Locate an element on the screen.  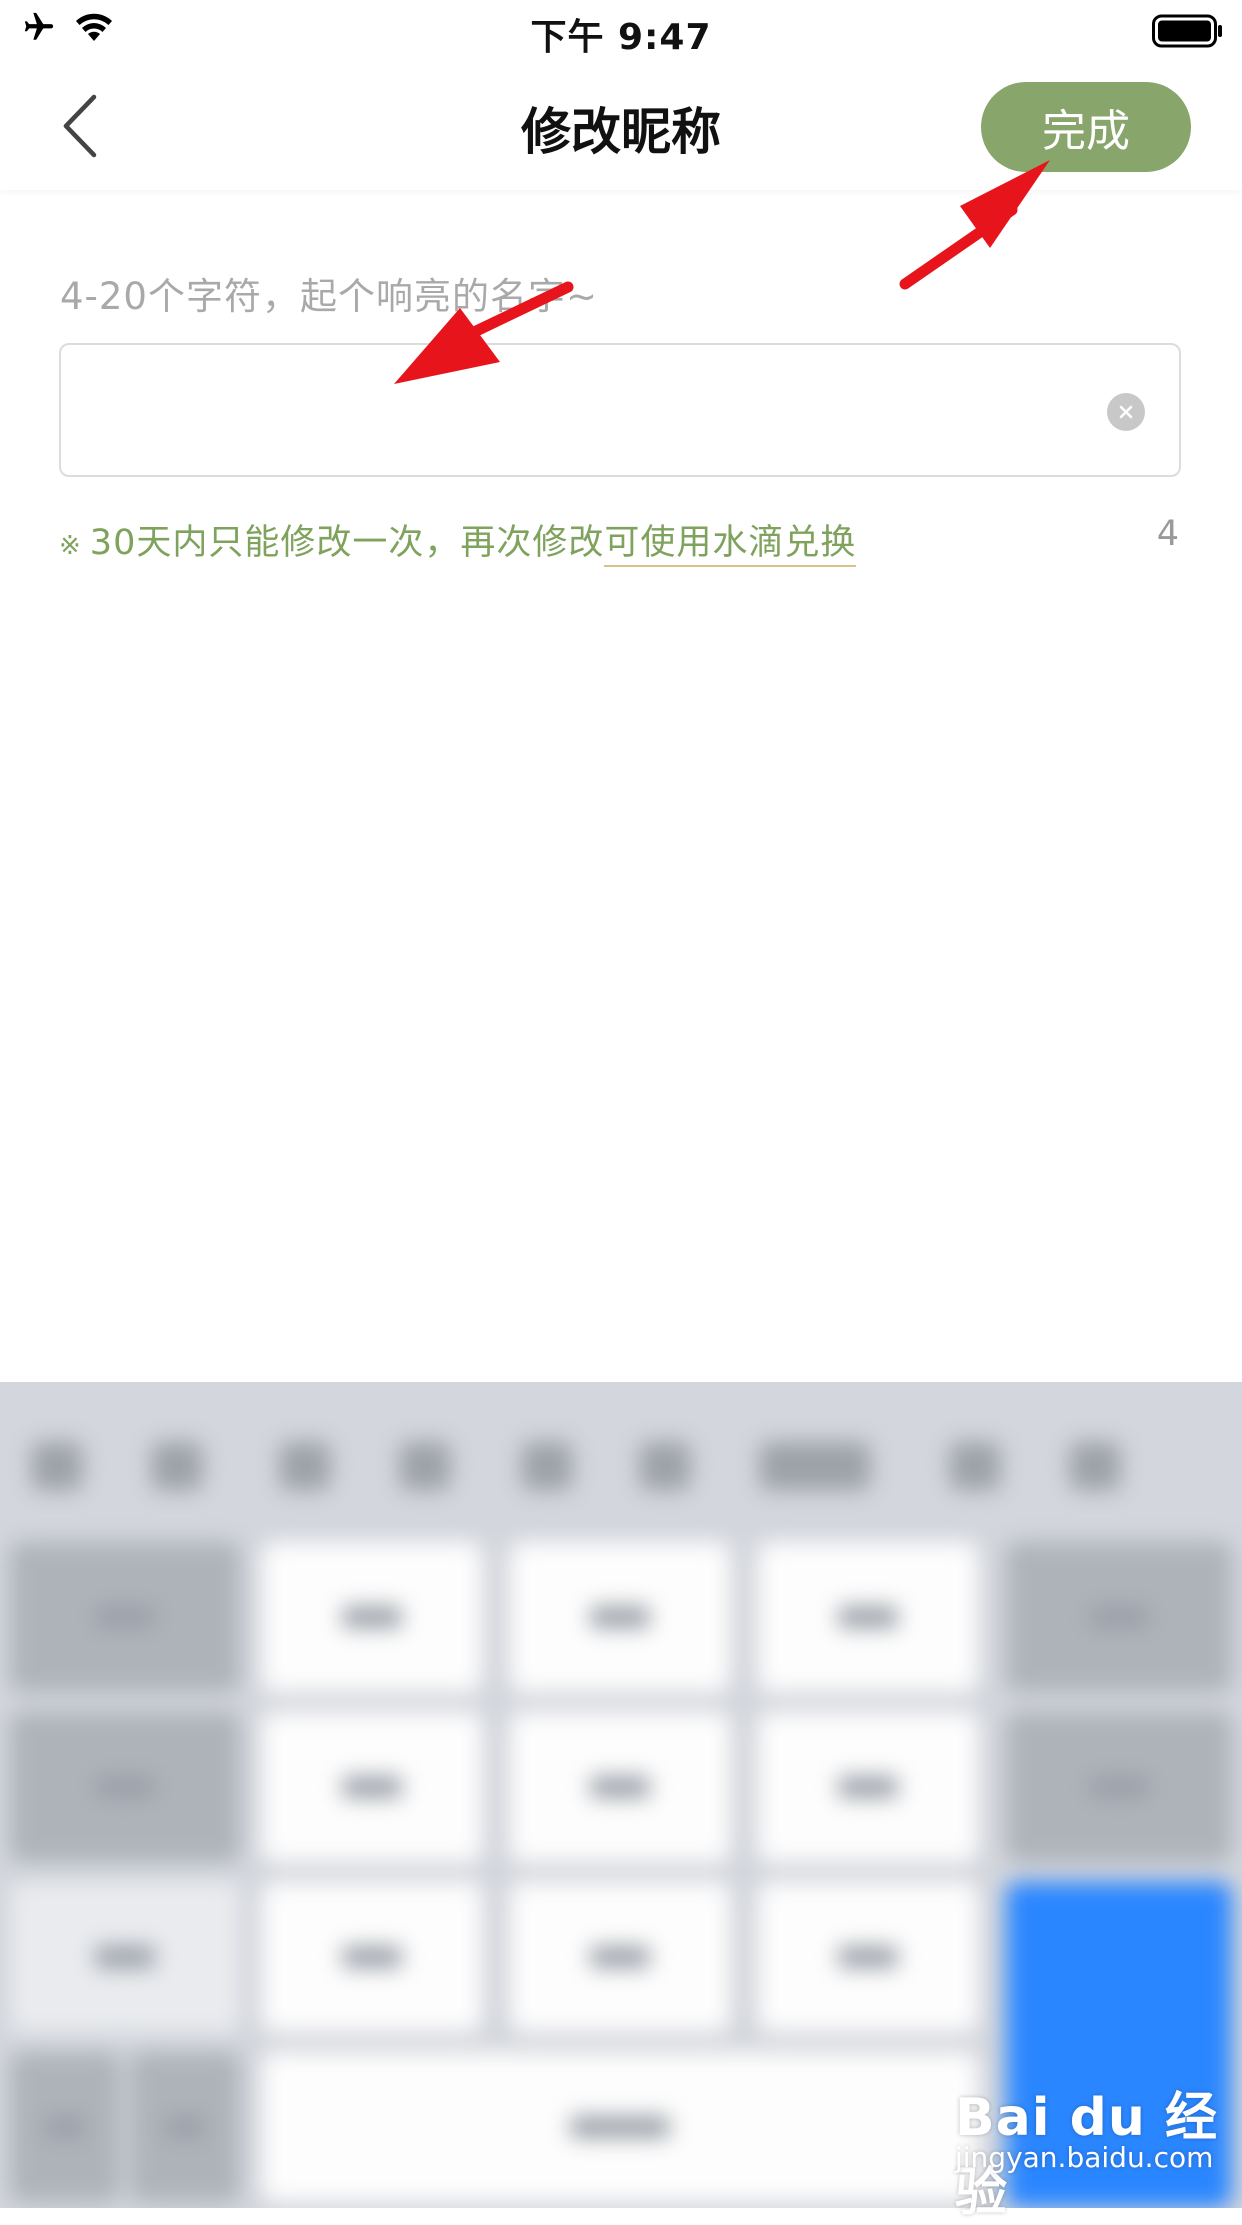
nickname-input is located at coordinates (593, 412).